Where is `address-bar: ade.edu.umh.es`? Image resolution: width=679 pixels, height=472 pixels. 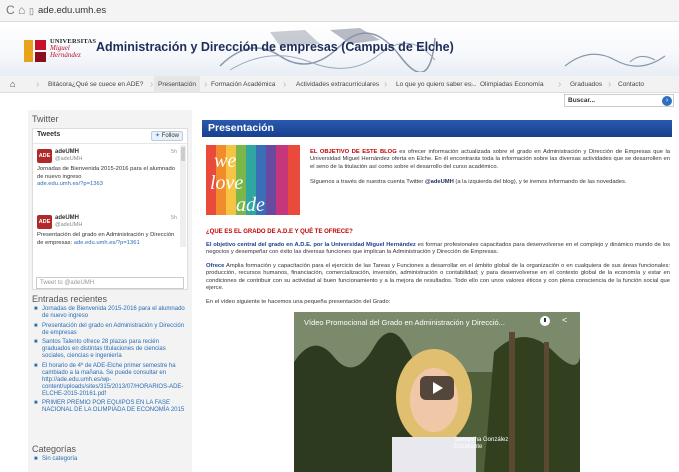 address-bar: ade.edu.umh.es is located at coordinates (72, 10).